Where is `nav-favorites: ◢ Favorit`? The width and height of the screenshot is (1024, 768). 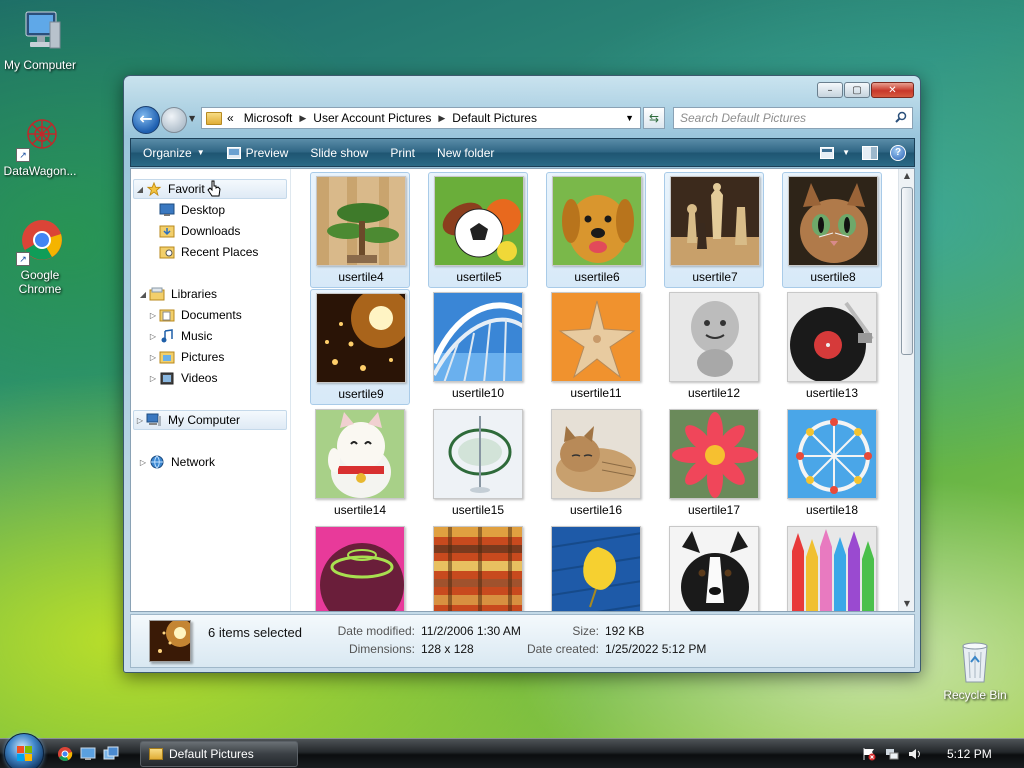 nav-favorites: ◢ Favorit is located at coordinates (210, 189).